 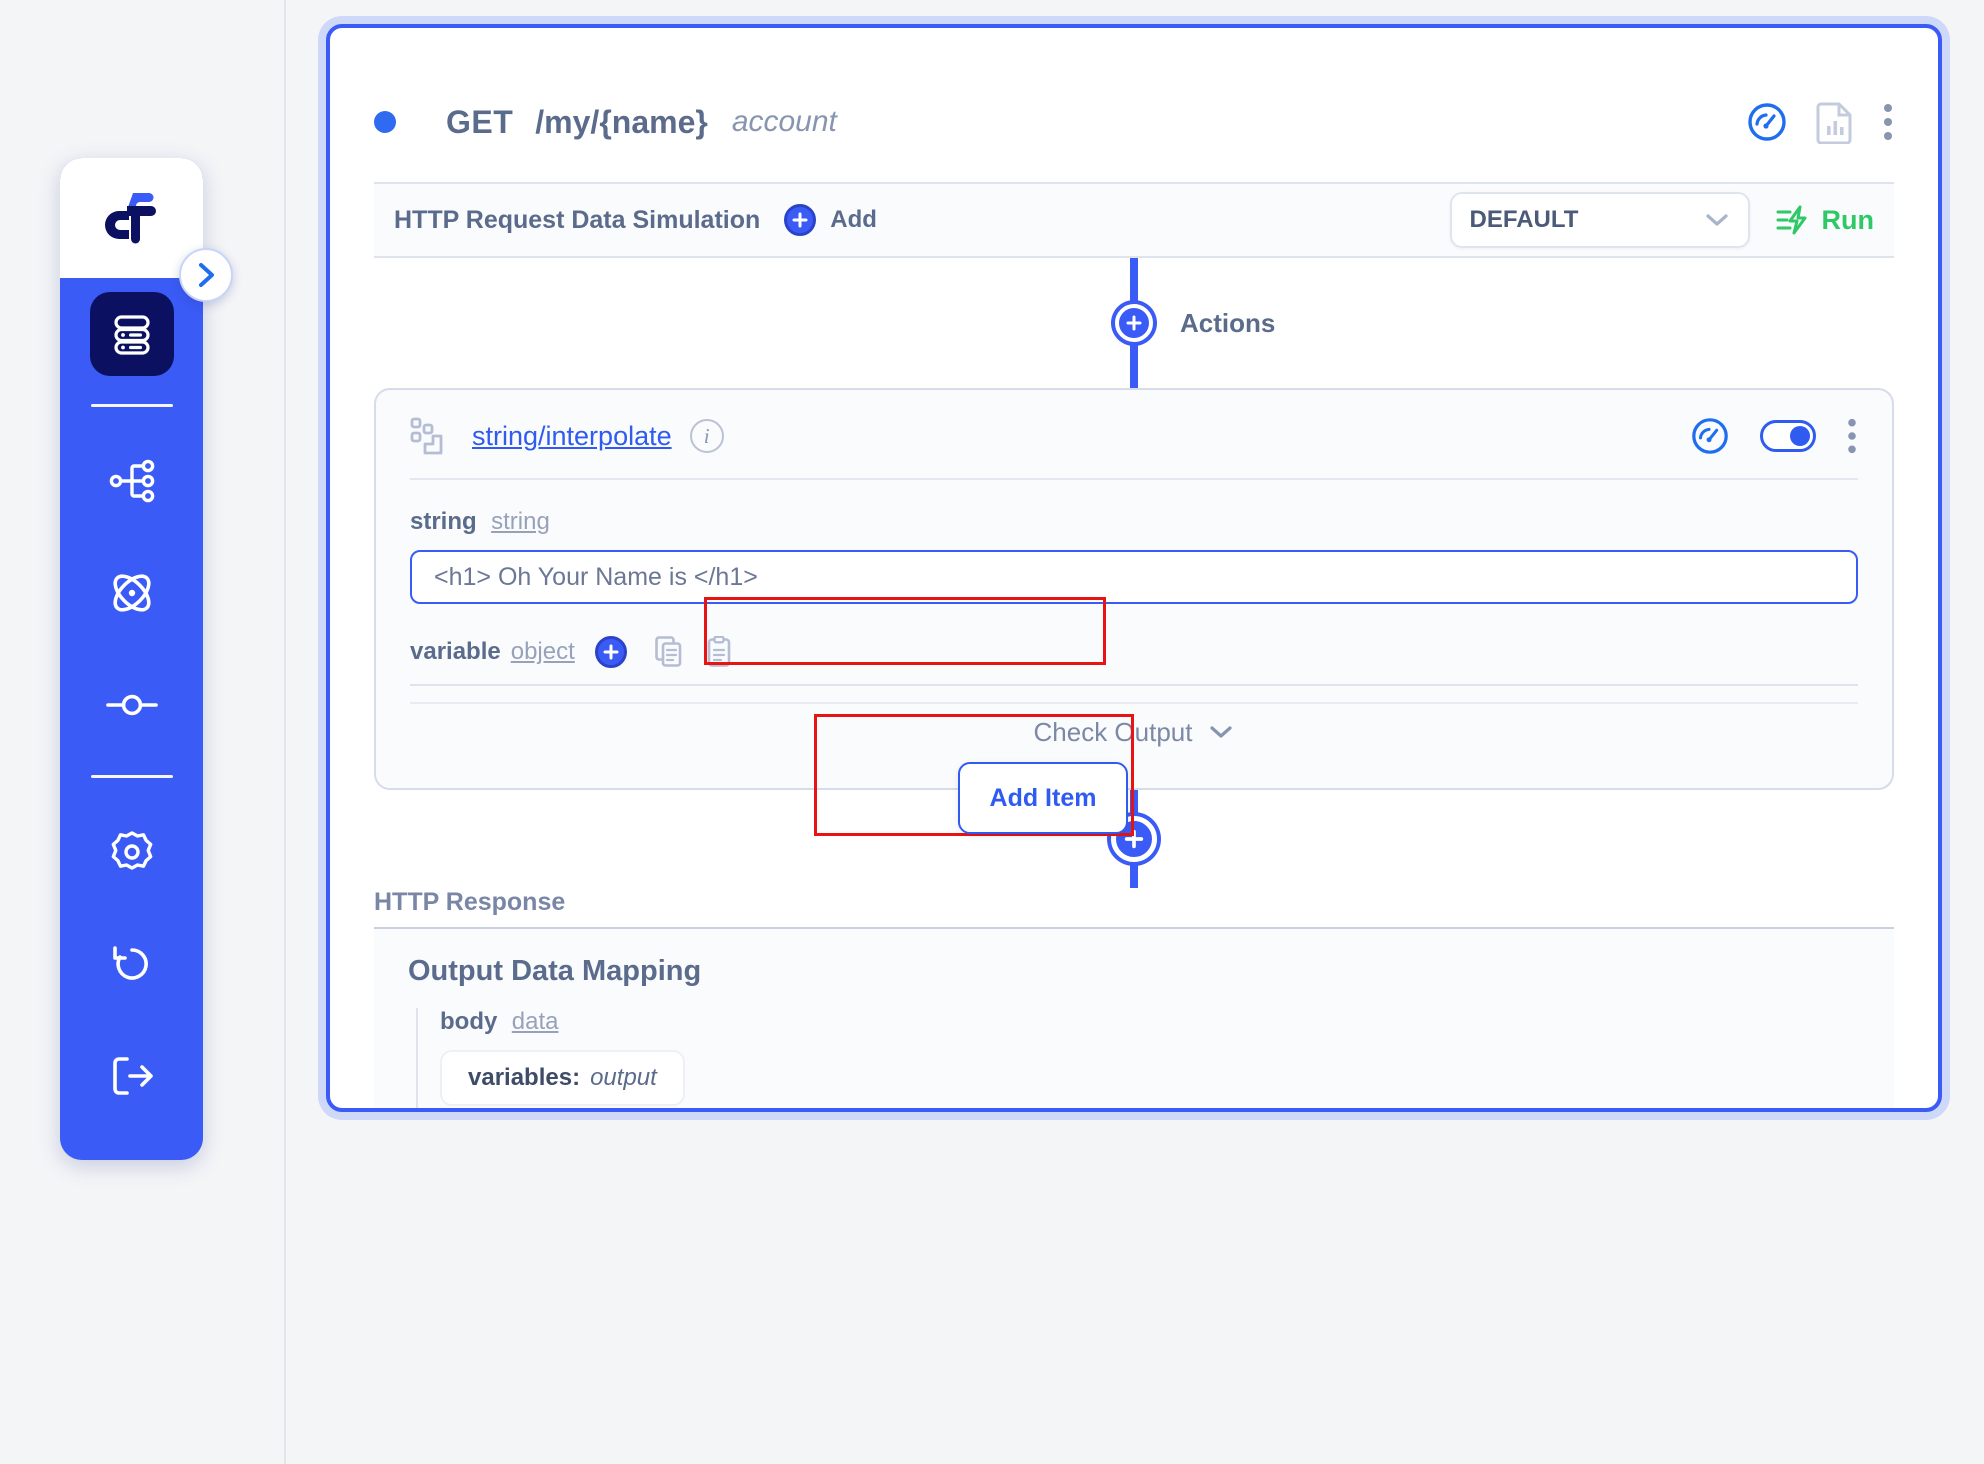 What do you see at coordinates (1599, 220) in the screenshot?
I see `environment-select: DEFAULT` at bounding box center [1599, 220].